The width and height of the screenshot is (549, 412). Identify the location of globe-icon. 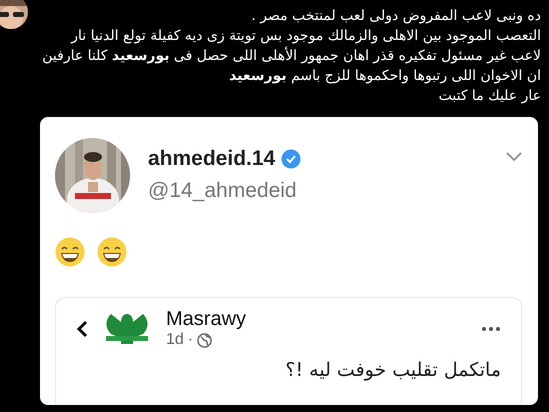
(204, 340).